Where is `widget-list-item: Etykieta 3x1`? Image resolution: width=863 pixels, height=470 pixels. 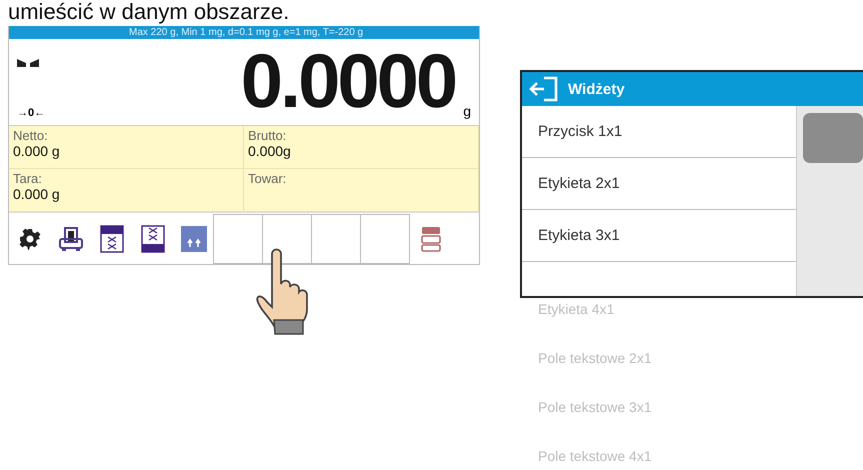
widget-list-item: Etykieta 3x1 is located at coordinates (659, 236).